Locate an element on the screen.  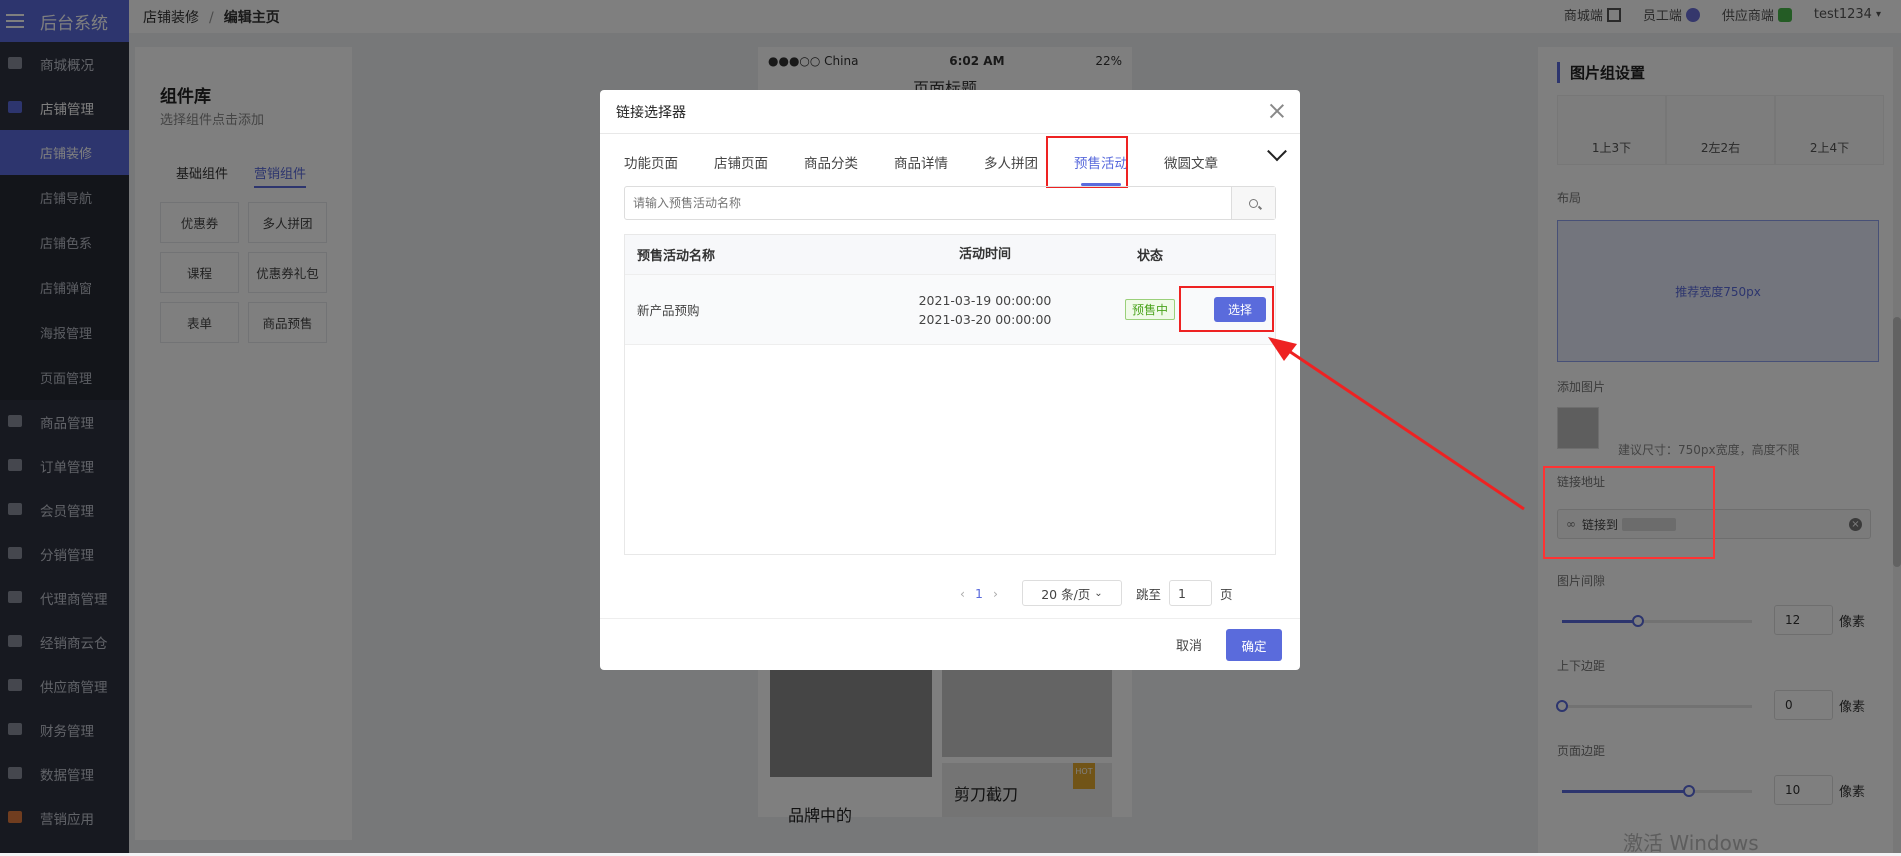
pagination: ‹ 1 › 20 条/页 ⌄ 跳至 1 页 is located at coordinates (1096, 593).